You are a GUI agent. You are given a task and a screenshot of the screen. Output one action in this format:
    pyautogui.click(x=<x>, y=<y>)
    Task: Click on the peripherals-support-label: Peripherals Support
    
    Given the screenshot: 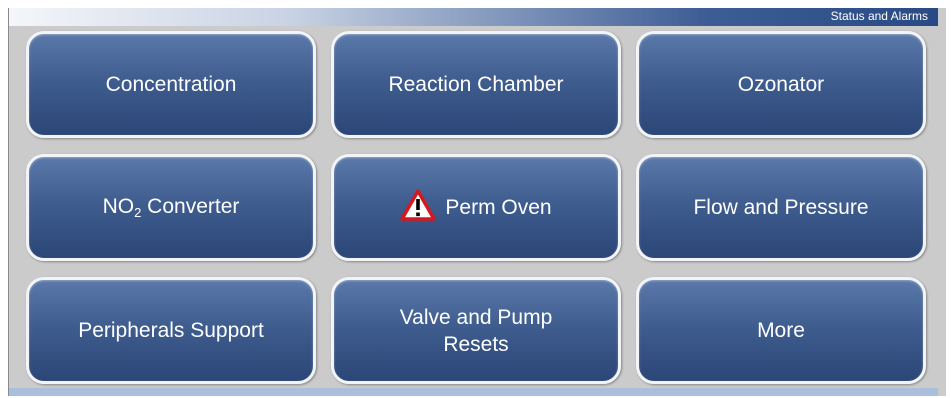 What is the action you would take?
    pyautogui.click(x=171, y=330)
    